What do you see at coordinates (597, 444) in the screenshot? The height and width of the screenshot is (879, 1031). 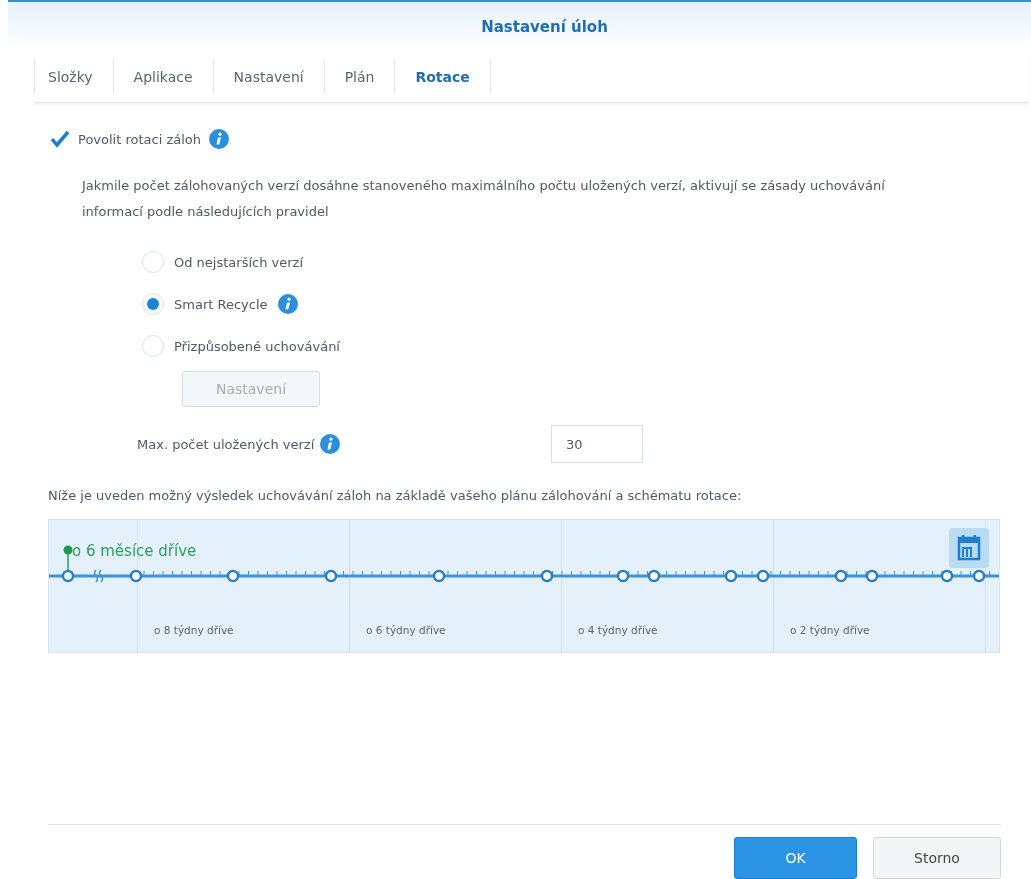 I see `max-versions-field: 30` at bounding box center [597, 444].